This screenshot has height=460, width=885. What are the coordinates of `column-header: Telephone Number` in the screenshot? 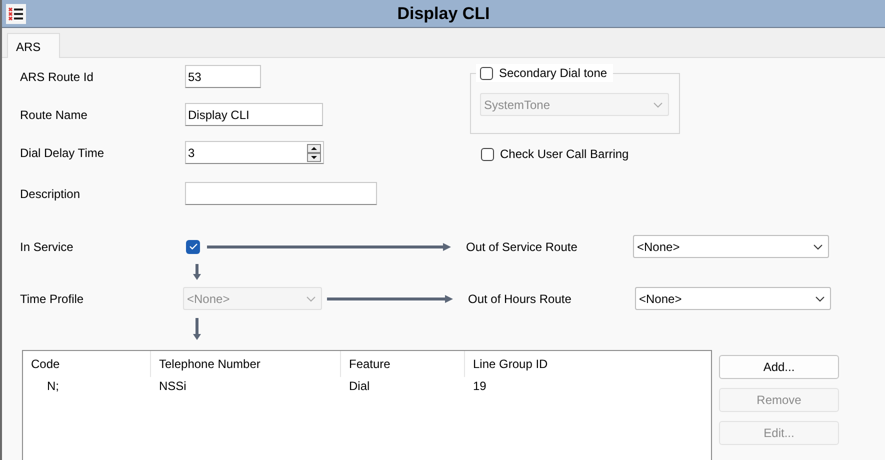 It's located at (246, 364).